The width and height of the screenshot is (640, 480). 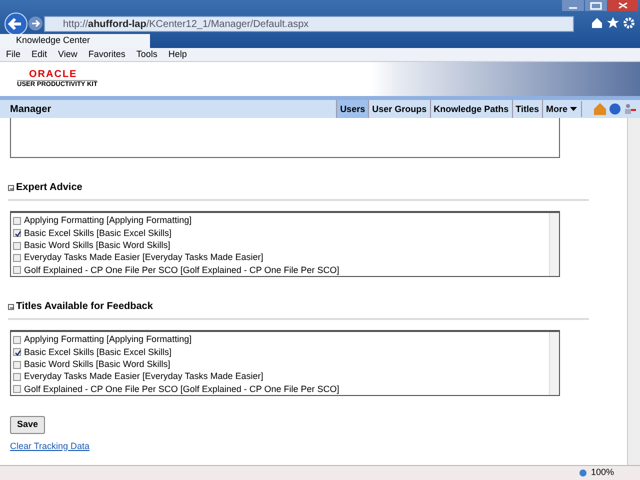 I want to click on menu-item: File, so click(x=13, y=55).